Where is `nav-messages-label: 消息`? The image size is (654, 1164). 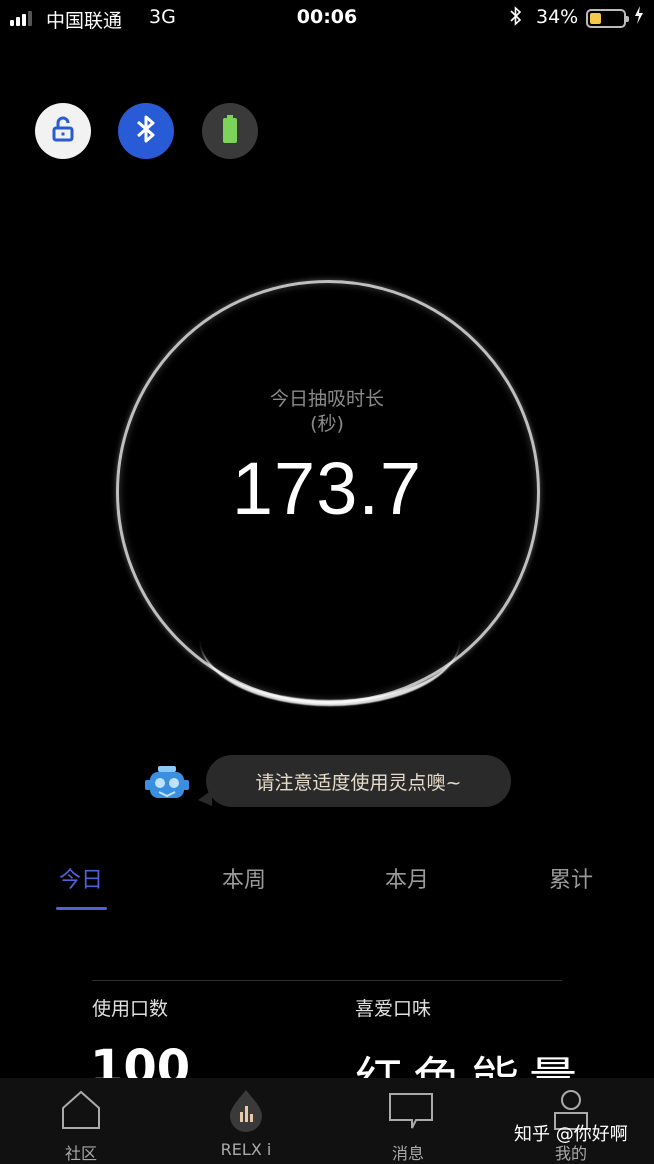 nav-messages-label: 消息 is located at coordinates (407, 1153).